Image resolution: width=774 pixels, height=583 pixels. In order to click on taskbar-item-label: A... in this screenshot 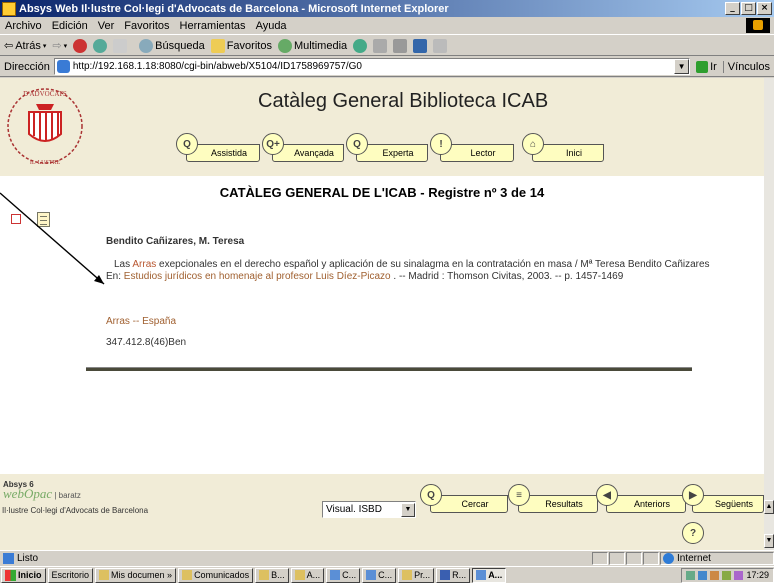, I will do `click(313, 575)`.